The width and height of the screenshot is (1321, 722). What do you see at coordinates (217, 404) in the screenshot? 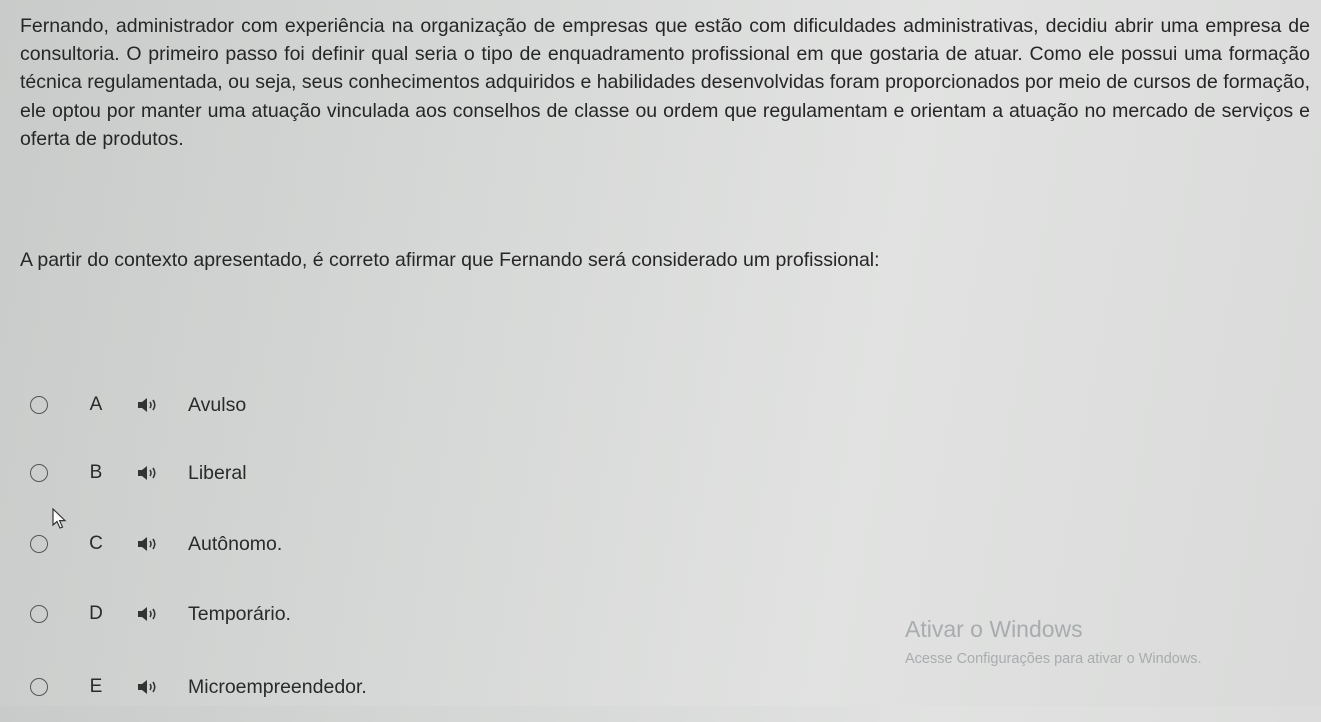
I see `option-text: Avulso` at bounding box center [217, 404].